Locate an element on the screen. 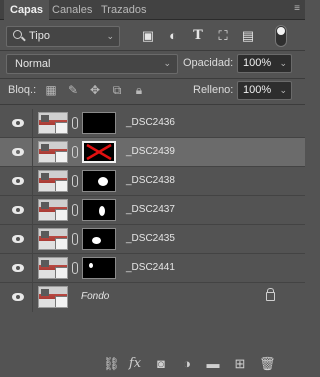 This screenshot has height=377, width=320. panel-tab-bar: Capas Canales Trazados ≡ is located at coordinates (152, 10).